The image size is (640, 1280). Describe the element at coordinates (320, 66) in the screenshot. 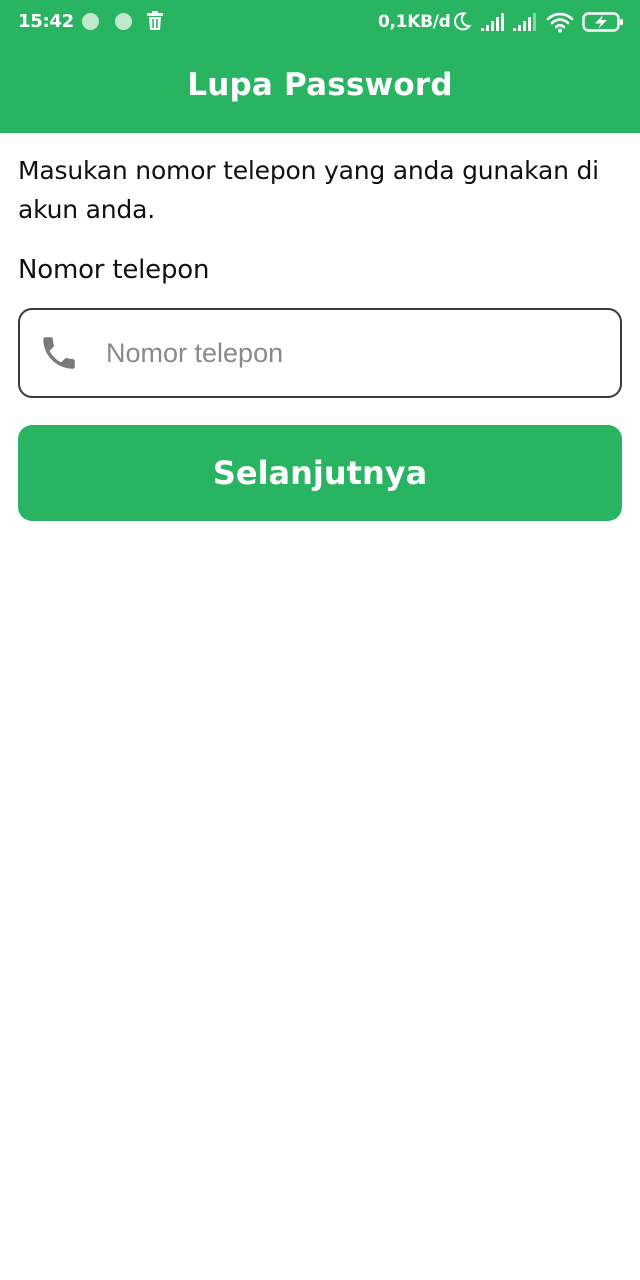

I see `app-bar: 15:42 0,1KB/d Lupa Password` at that location.